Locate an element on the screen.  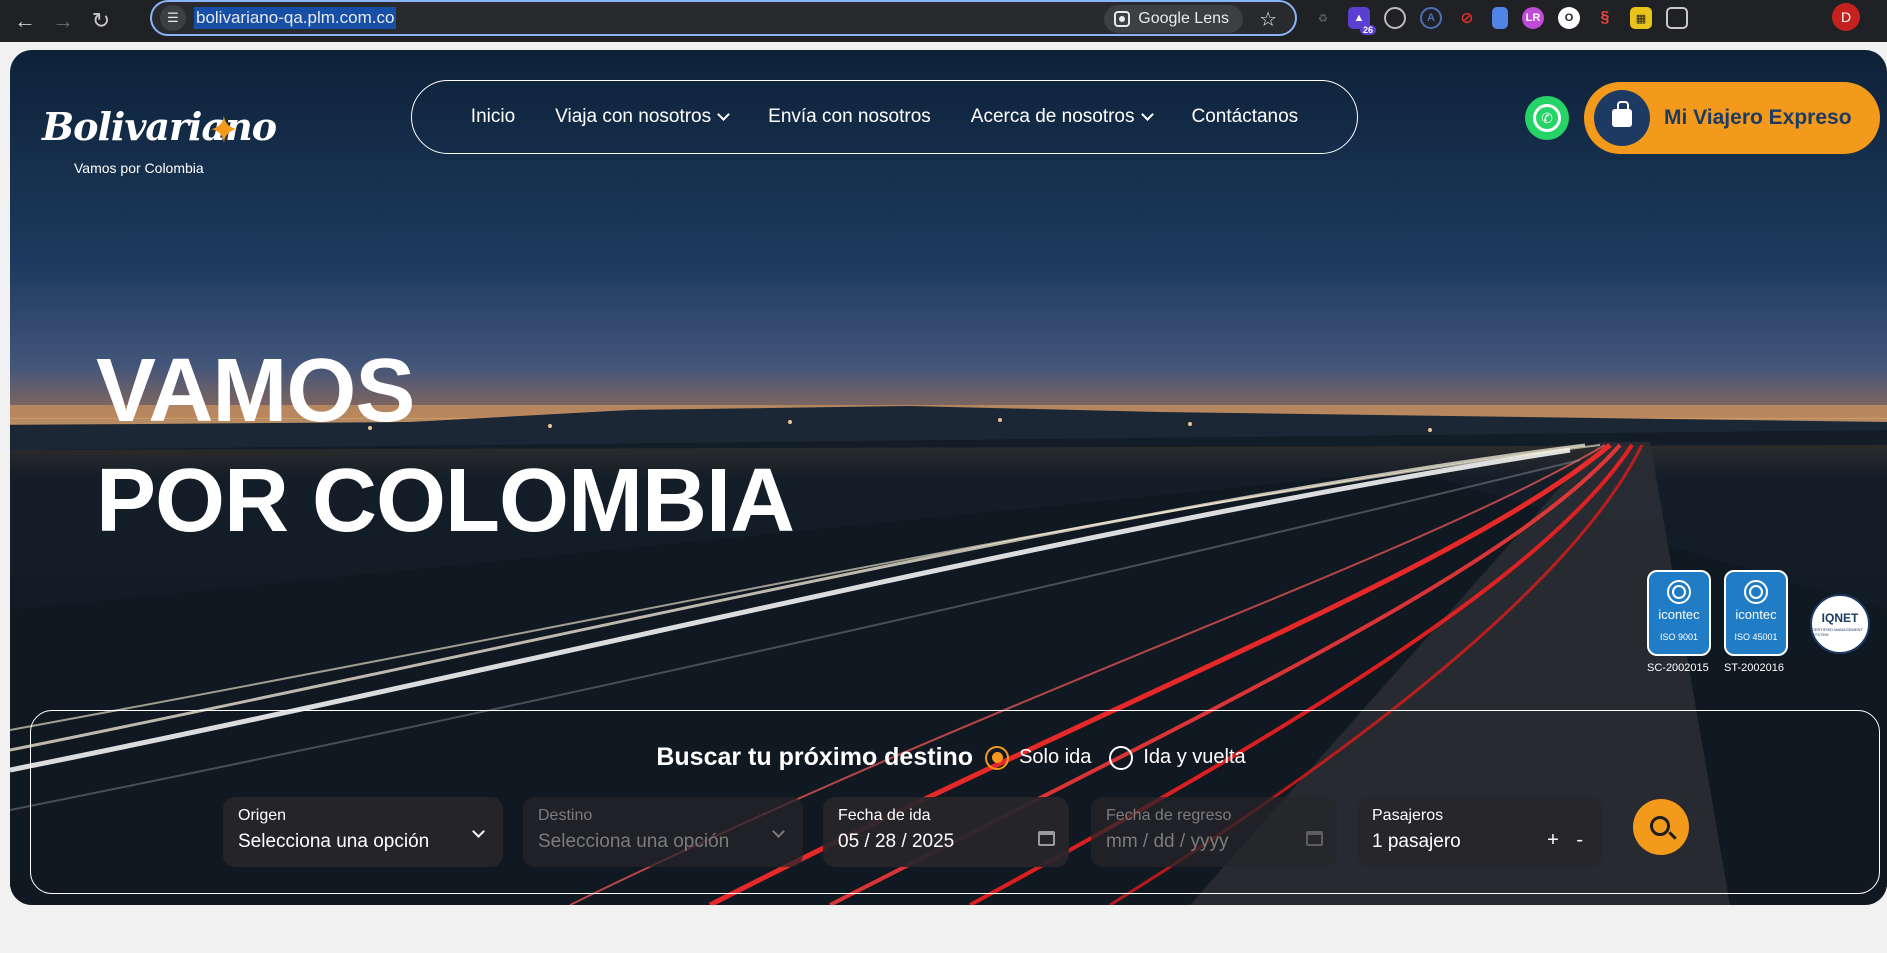
nav-item-acerca-de-nosotros: Acerca de nosotros is located at coordinates (1062, 117).